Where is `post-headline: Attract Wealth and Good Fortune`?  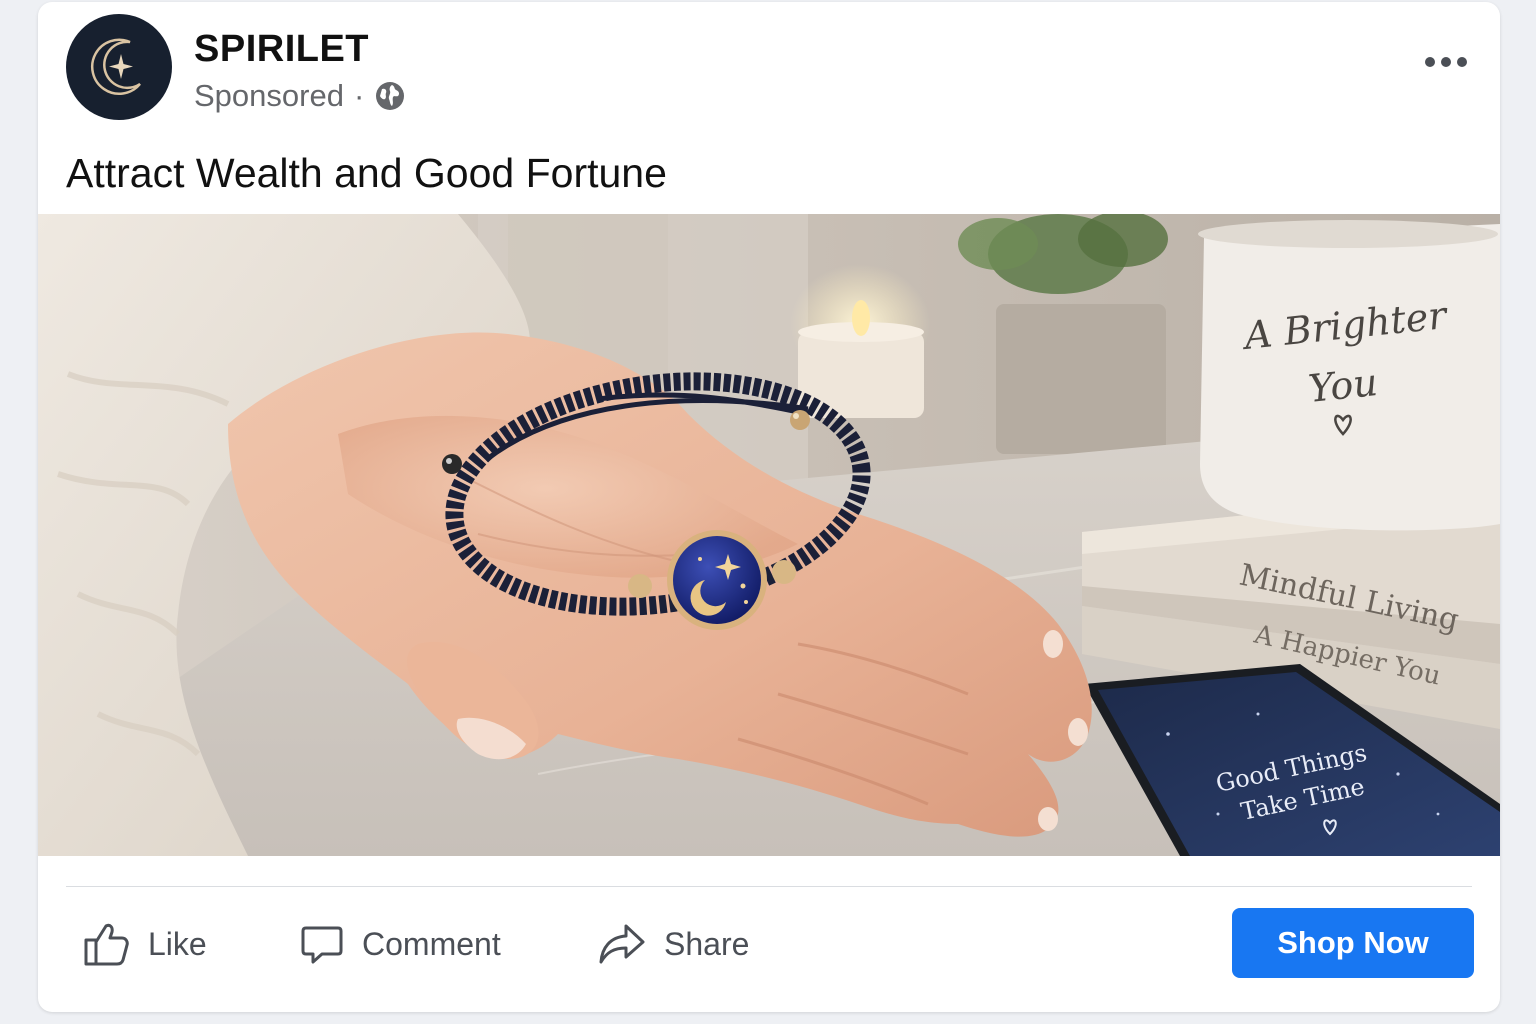 post-headline: Attract Wealth and Good Fortune is located at coordinates (366, 173).